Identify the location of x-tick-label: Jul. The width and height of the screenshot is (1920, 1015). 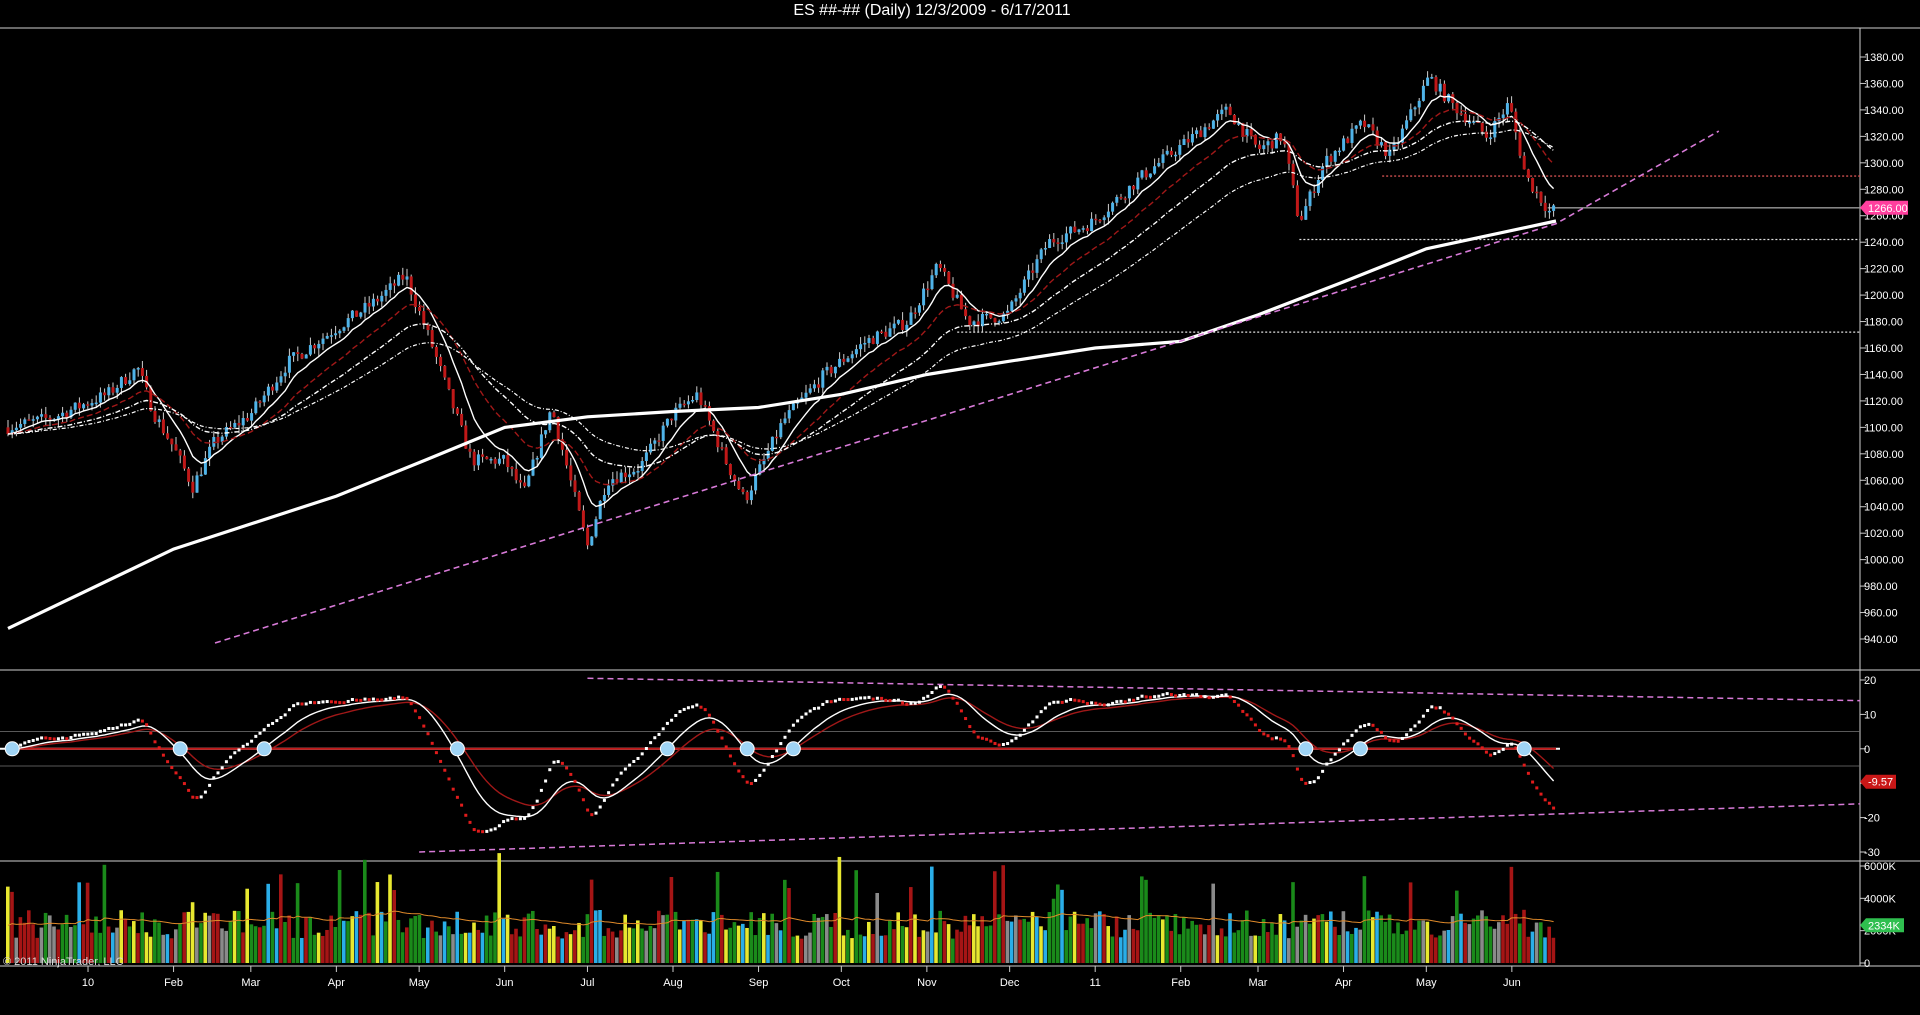
(587, 983).